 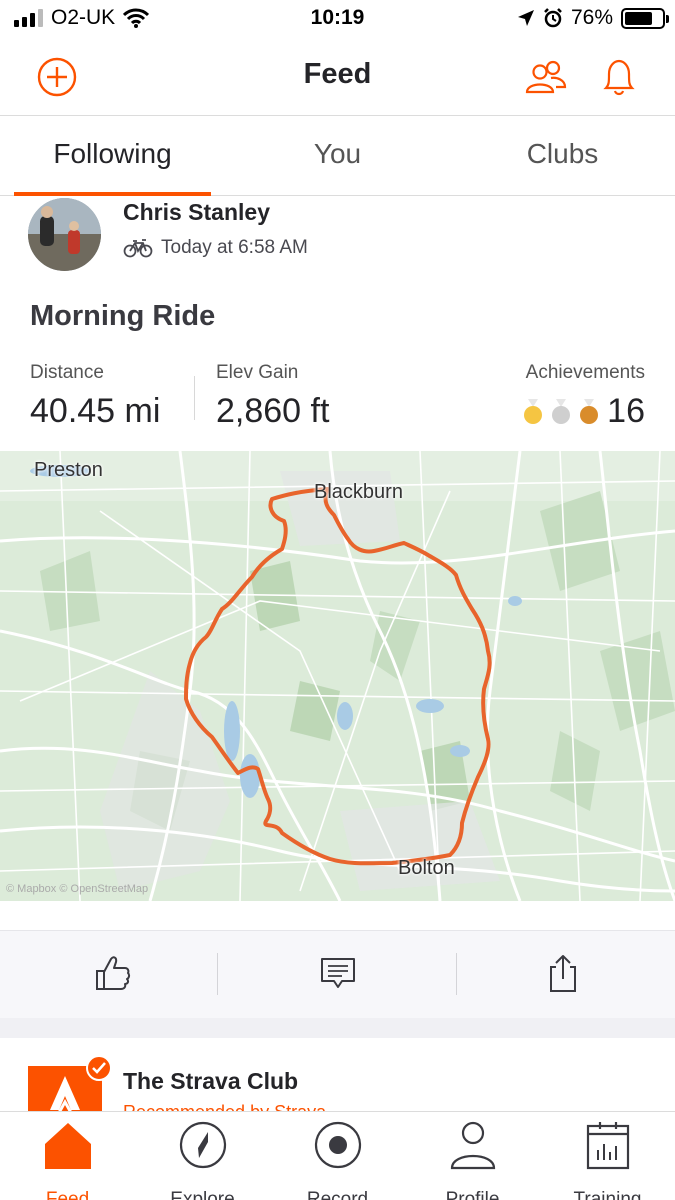 I want to click on stat-distance: Distance 40.45 mi, so click(x=95, y=396).